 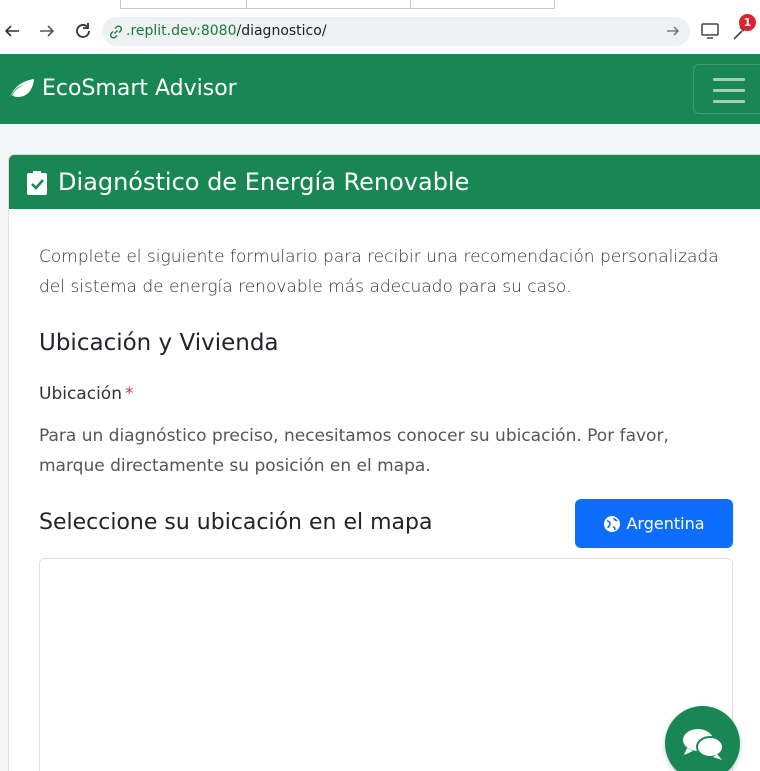 What do you see at coordinates (159, 343) in the screenshot?
I see `section-title: Ubicación y Vivienda` at bounding box center [159, 343].